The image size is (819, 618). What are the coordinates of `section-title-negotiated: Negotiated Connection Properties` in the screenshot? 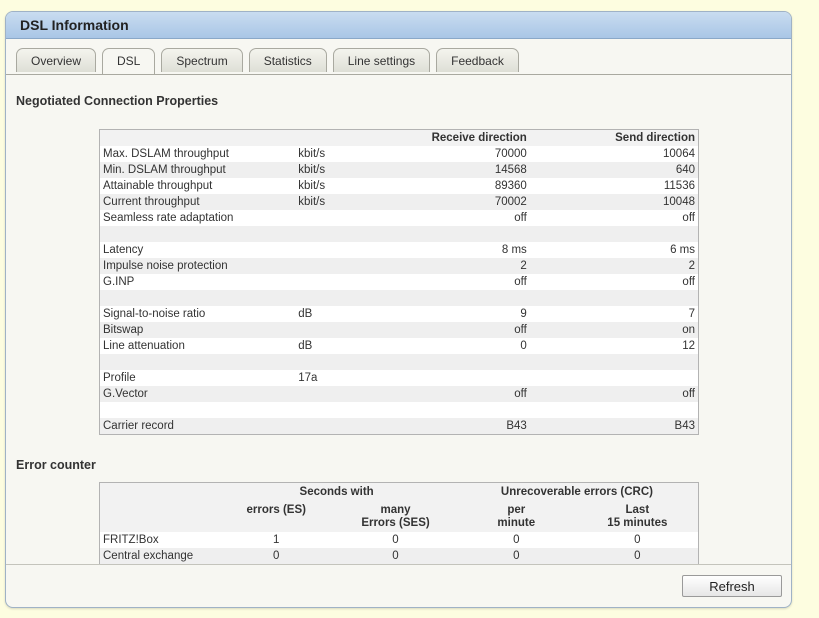 It's located at (117, 101).